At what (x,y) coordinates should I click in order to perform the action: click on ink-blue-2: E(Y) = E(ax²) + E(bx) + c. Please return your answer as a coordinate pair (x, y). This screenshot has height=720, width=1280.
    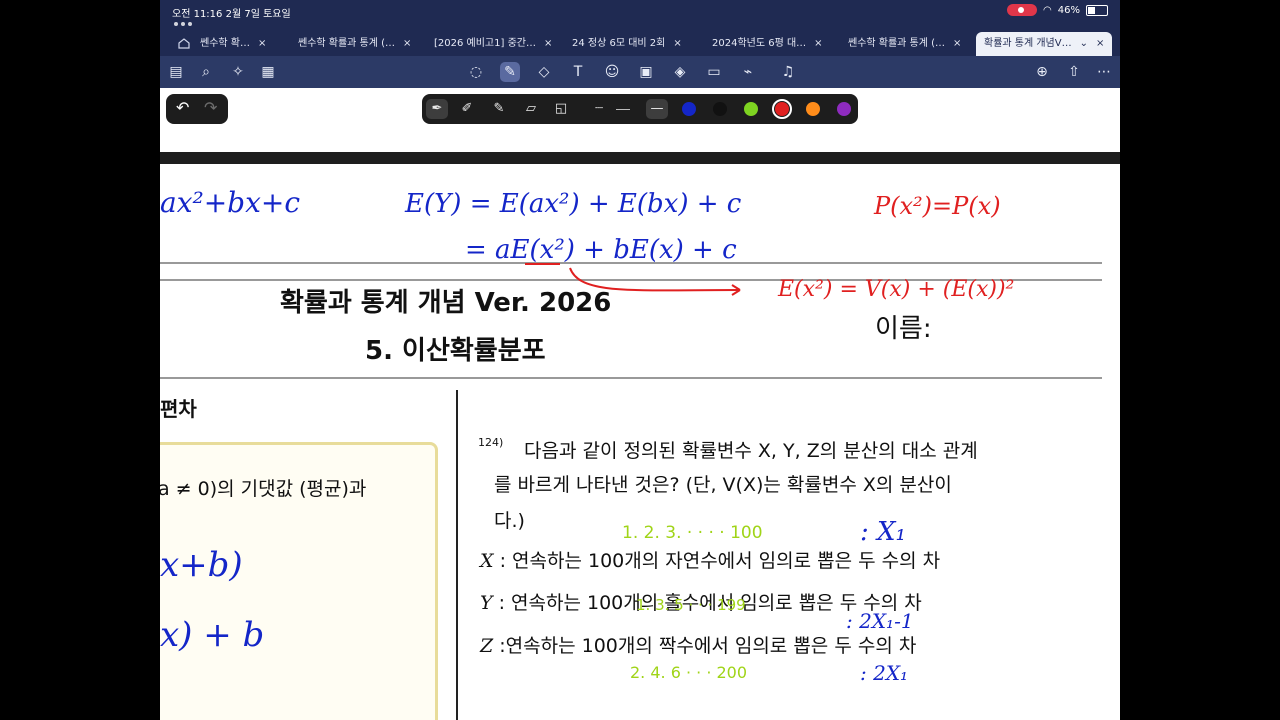
    Looking at the image, I should click on (573, 204).